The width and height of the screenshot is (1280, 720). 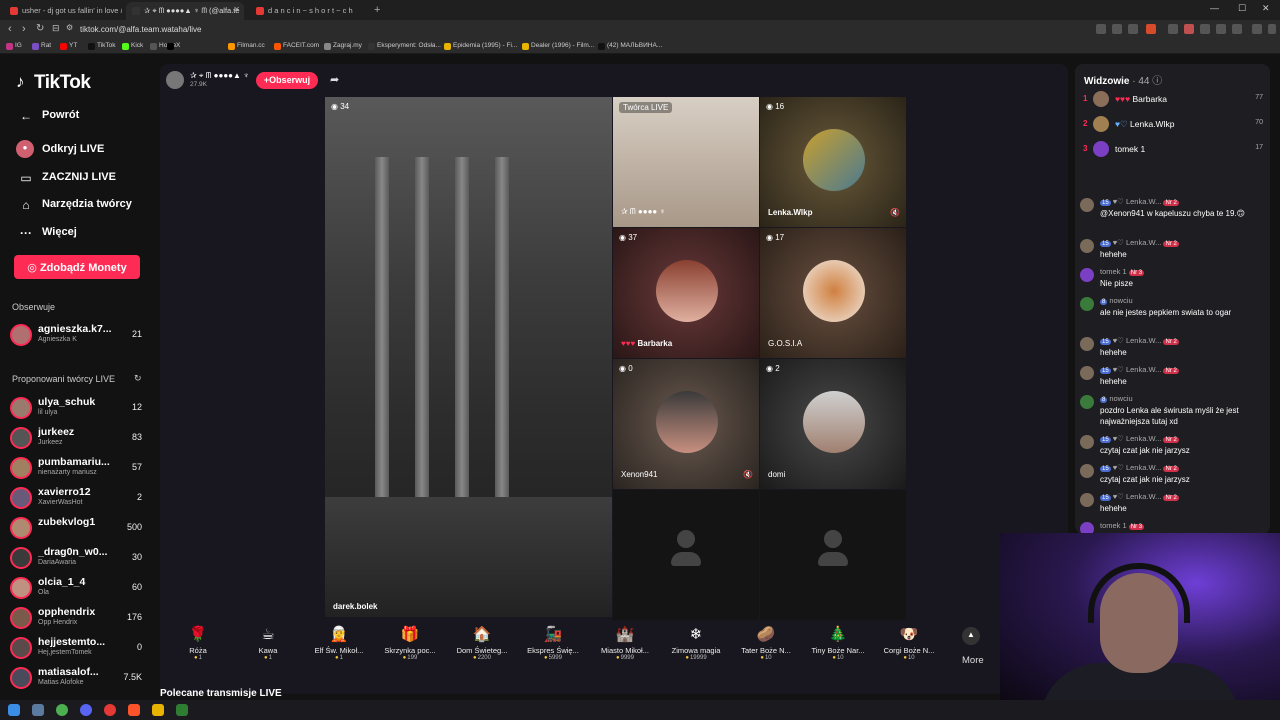 I want to click on gift-item: 🏠Dom Świeteg...2200, so click(x=482, y=640).